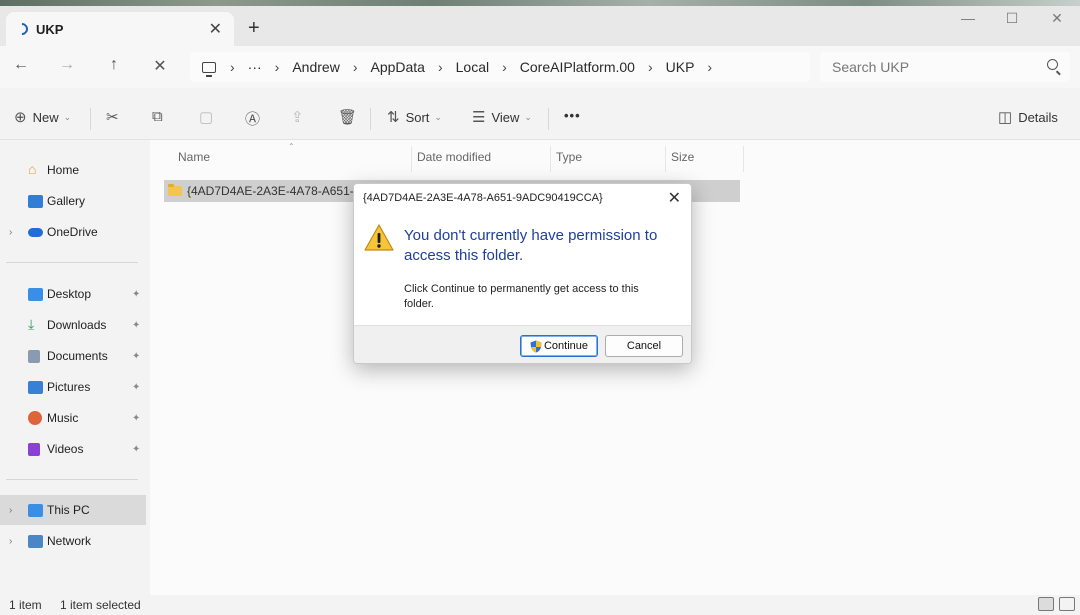 This screenshot has height=615, width=1080. I want to click on continue-button: Continue, so click(559, 346).